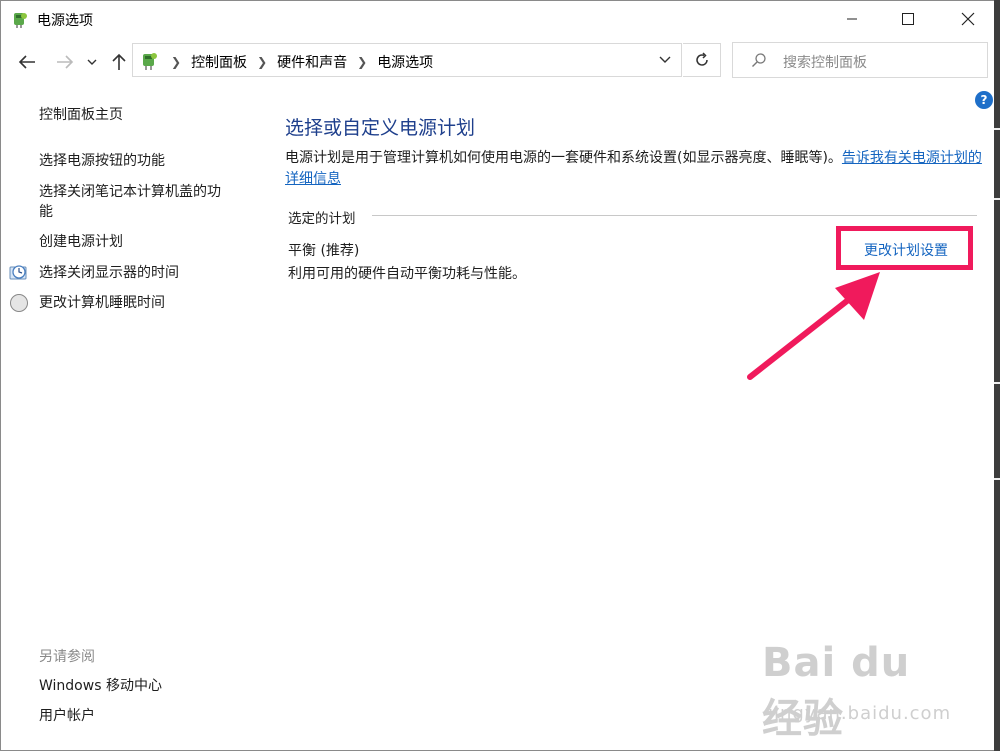  Describe the element at coordinates (836, 691) in the screenshot. I see `watermark-logo-text: Bai du 经验` at that location.